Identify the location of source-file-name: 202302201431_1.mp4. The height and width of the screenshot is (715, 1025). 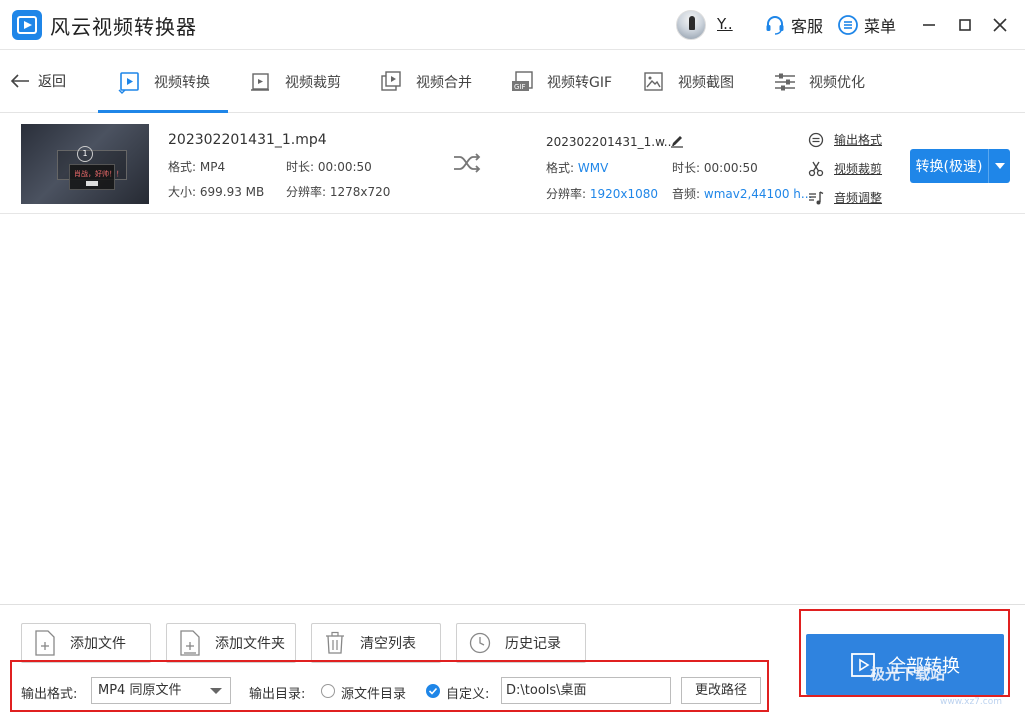
(247, 140).